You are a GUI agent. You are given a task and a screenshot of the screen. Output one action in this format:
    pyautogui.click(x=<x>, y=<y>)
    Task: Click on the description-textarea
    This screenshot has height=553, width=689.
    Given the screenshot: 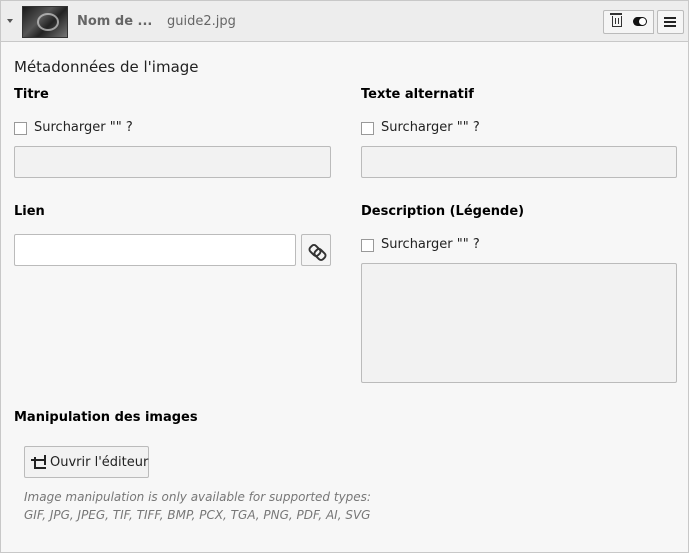 What is the action you would take?
    pyautogui.click(x=519, y=323)
    